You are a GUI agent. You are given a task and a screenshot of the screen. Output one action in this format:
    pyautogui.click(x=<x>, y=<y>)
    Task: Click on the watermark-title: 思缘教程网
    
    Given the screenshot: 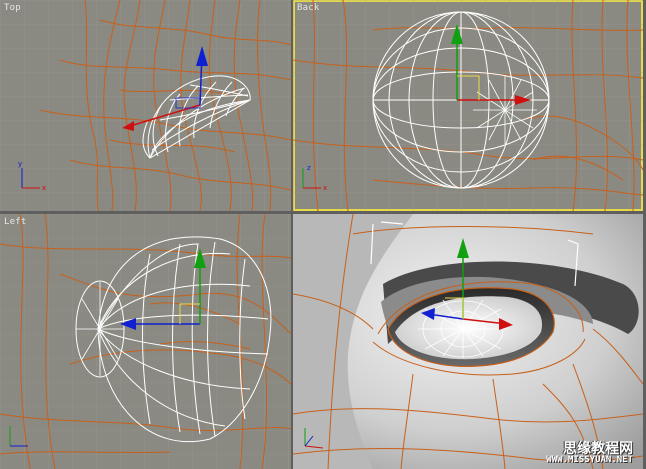 What is the action you would take?
    pyautogui.click(x=598, y=449)
    